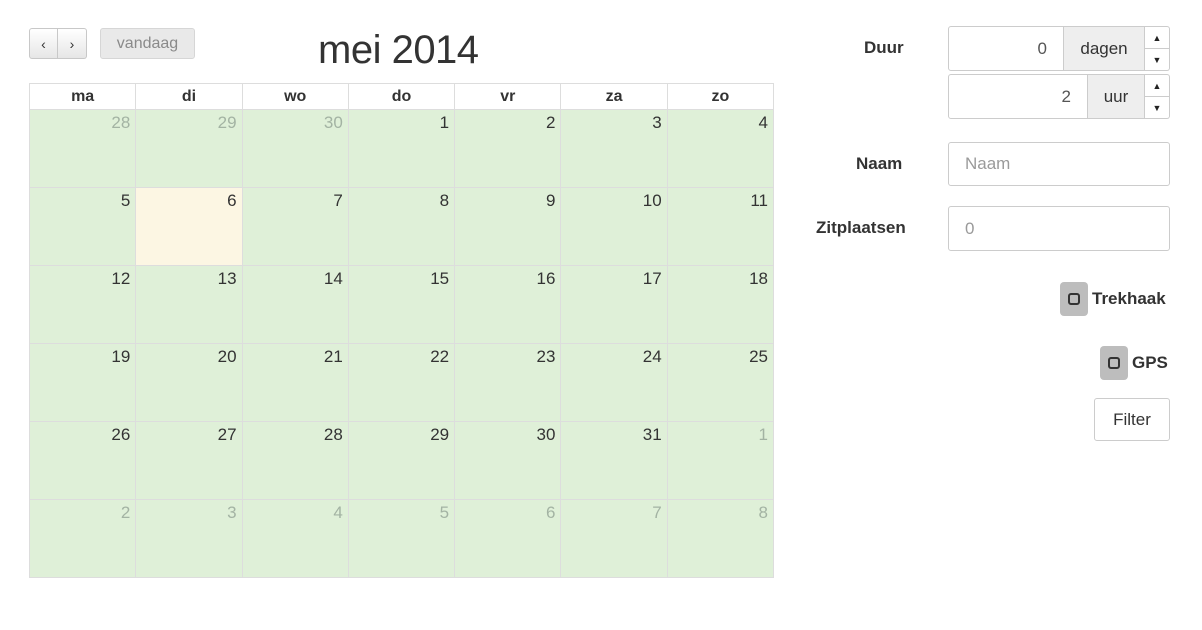  What do you see at coordinates (189, 148) in the screenshot?
I see `day-cell-other-month: 29` at bounding box center [189, 148].